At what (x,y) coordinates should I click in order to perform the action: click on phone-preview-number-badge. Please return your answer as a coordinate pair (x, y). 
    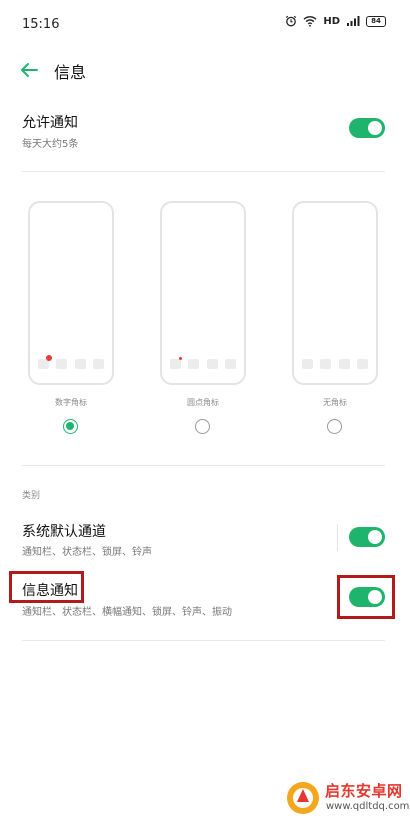
    Looking at the image, I should click on (71, 293).